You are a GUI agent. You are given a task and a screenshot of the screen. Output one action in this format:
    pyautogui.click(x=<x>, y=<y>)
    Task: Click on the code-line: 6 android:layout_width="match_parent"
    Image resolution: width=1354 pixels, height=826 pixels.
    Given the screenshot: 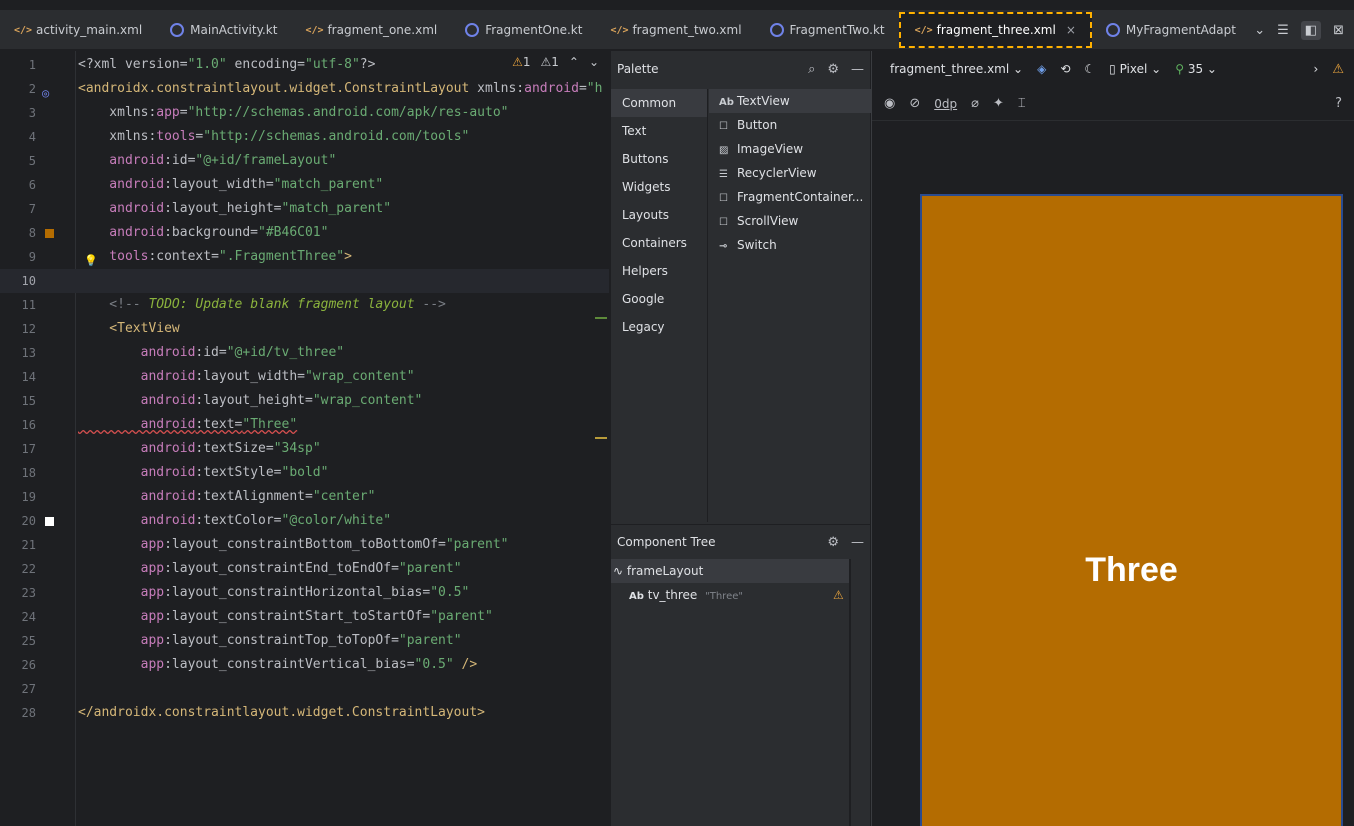 What is the action you would take?
    pyautogui.click(x=304, y=185)
    